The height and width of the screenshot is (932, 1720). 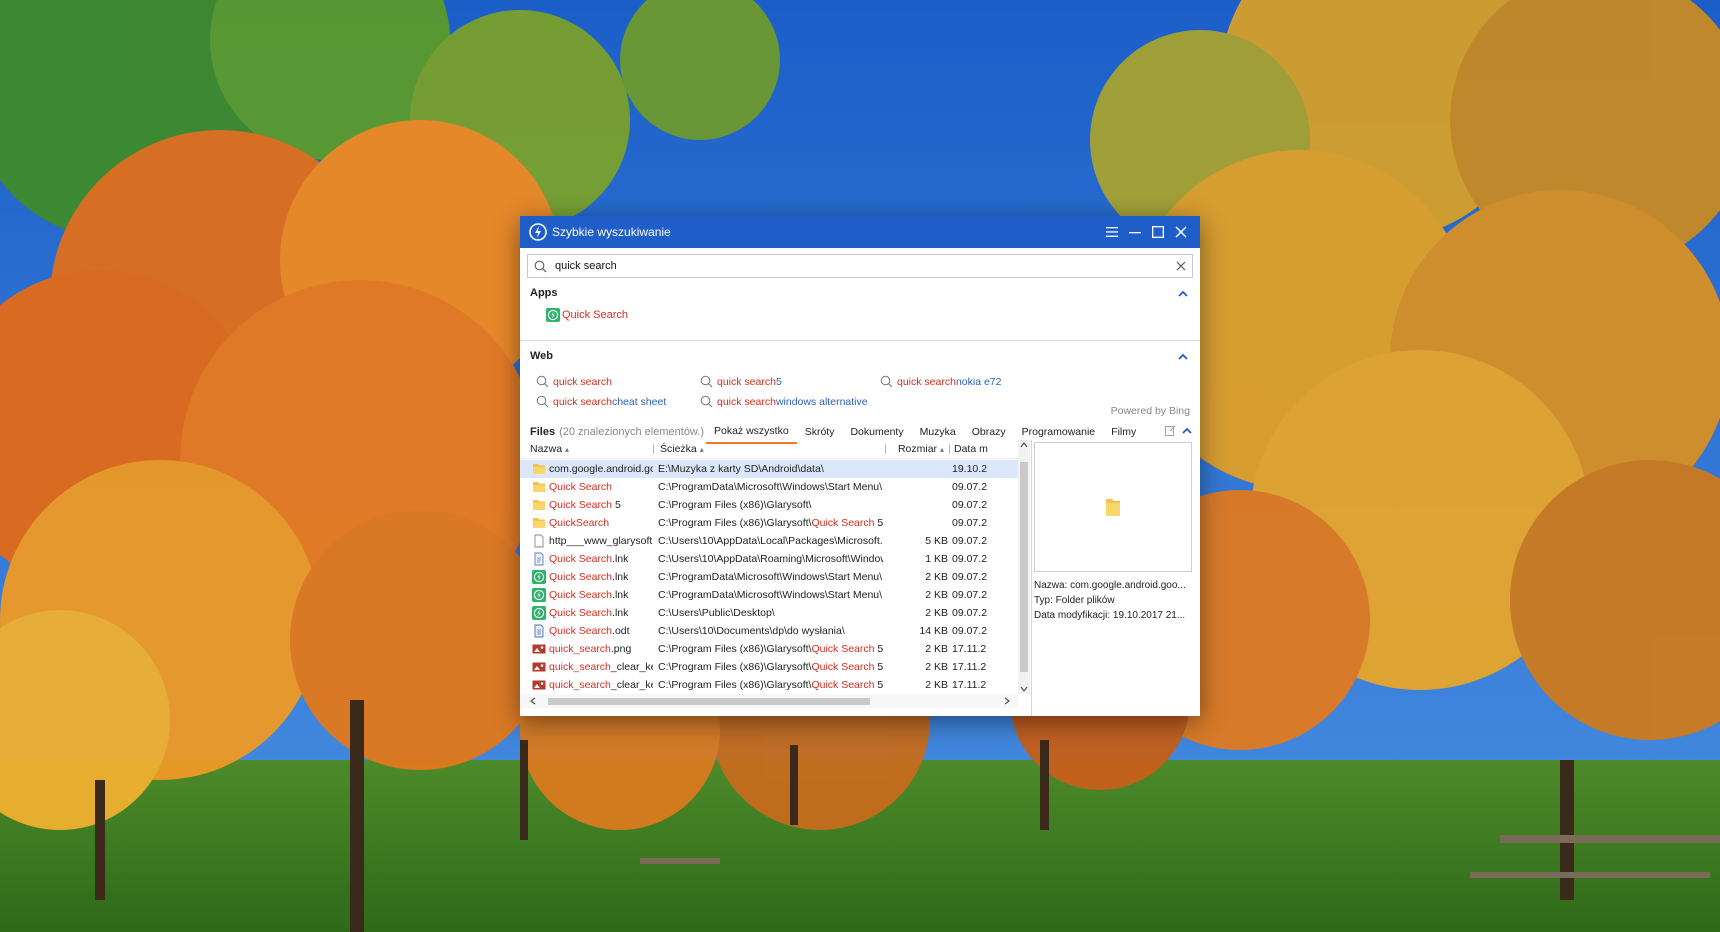 What do you see at coordinates (741, 381) in the screenshot?
I see `web-suggestion: quick search 5` at bounding box center [741, 381].